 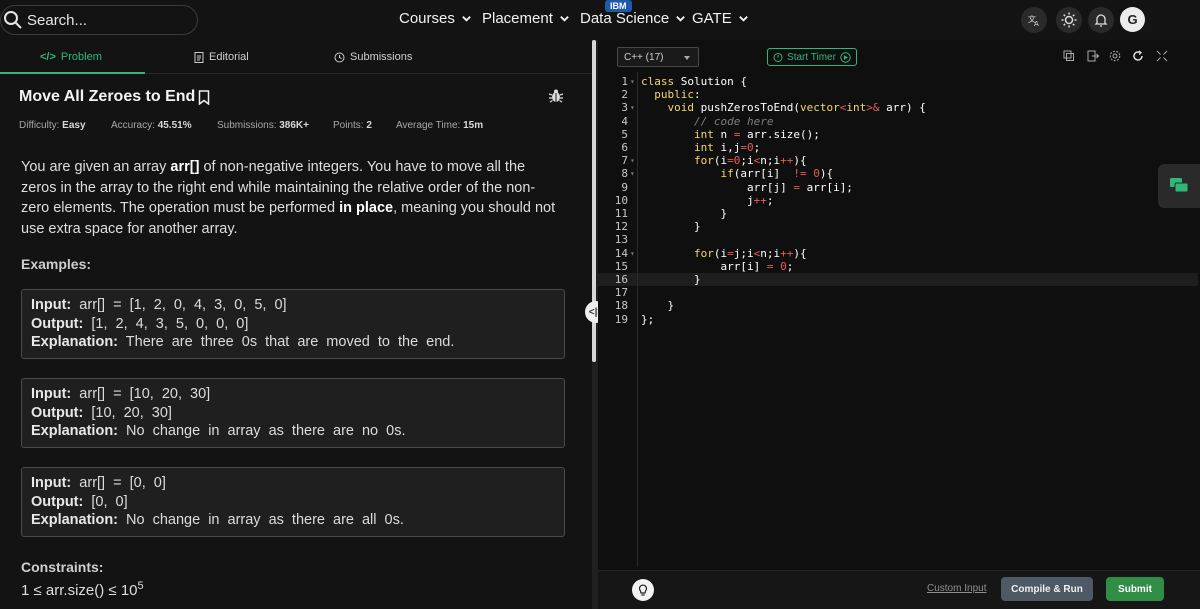 I want to click on search-box, so click(x=99, y=20).